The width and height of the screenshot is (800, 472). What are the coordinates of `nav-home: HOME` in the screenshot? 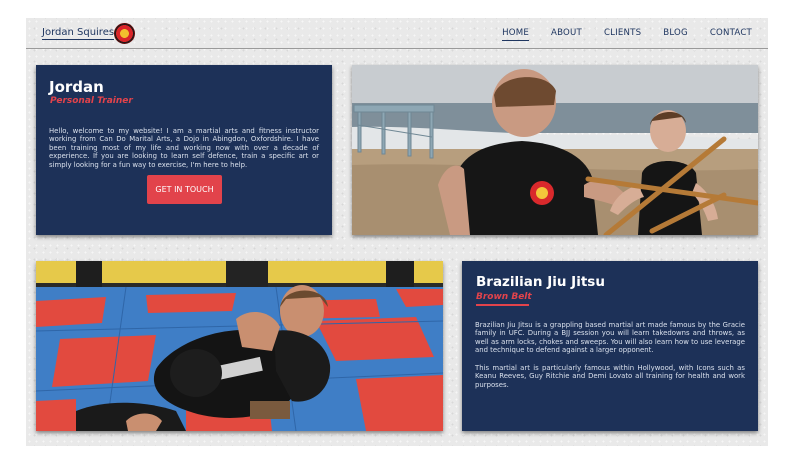 It's located at (515, 34).